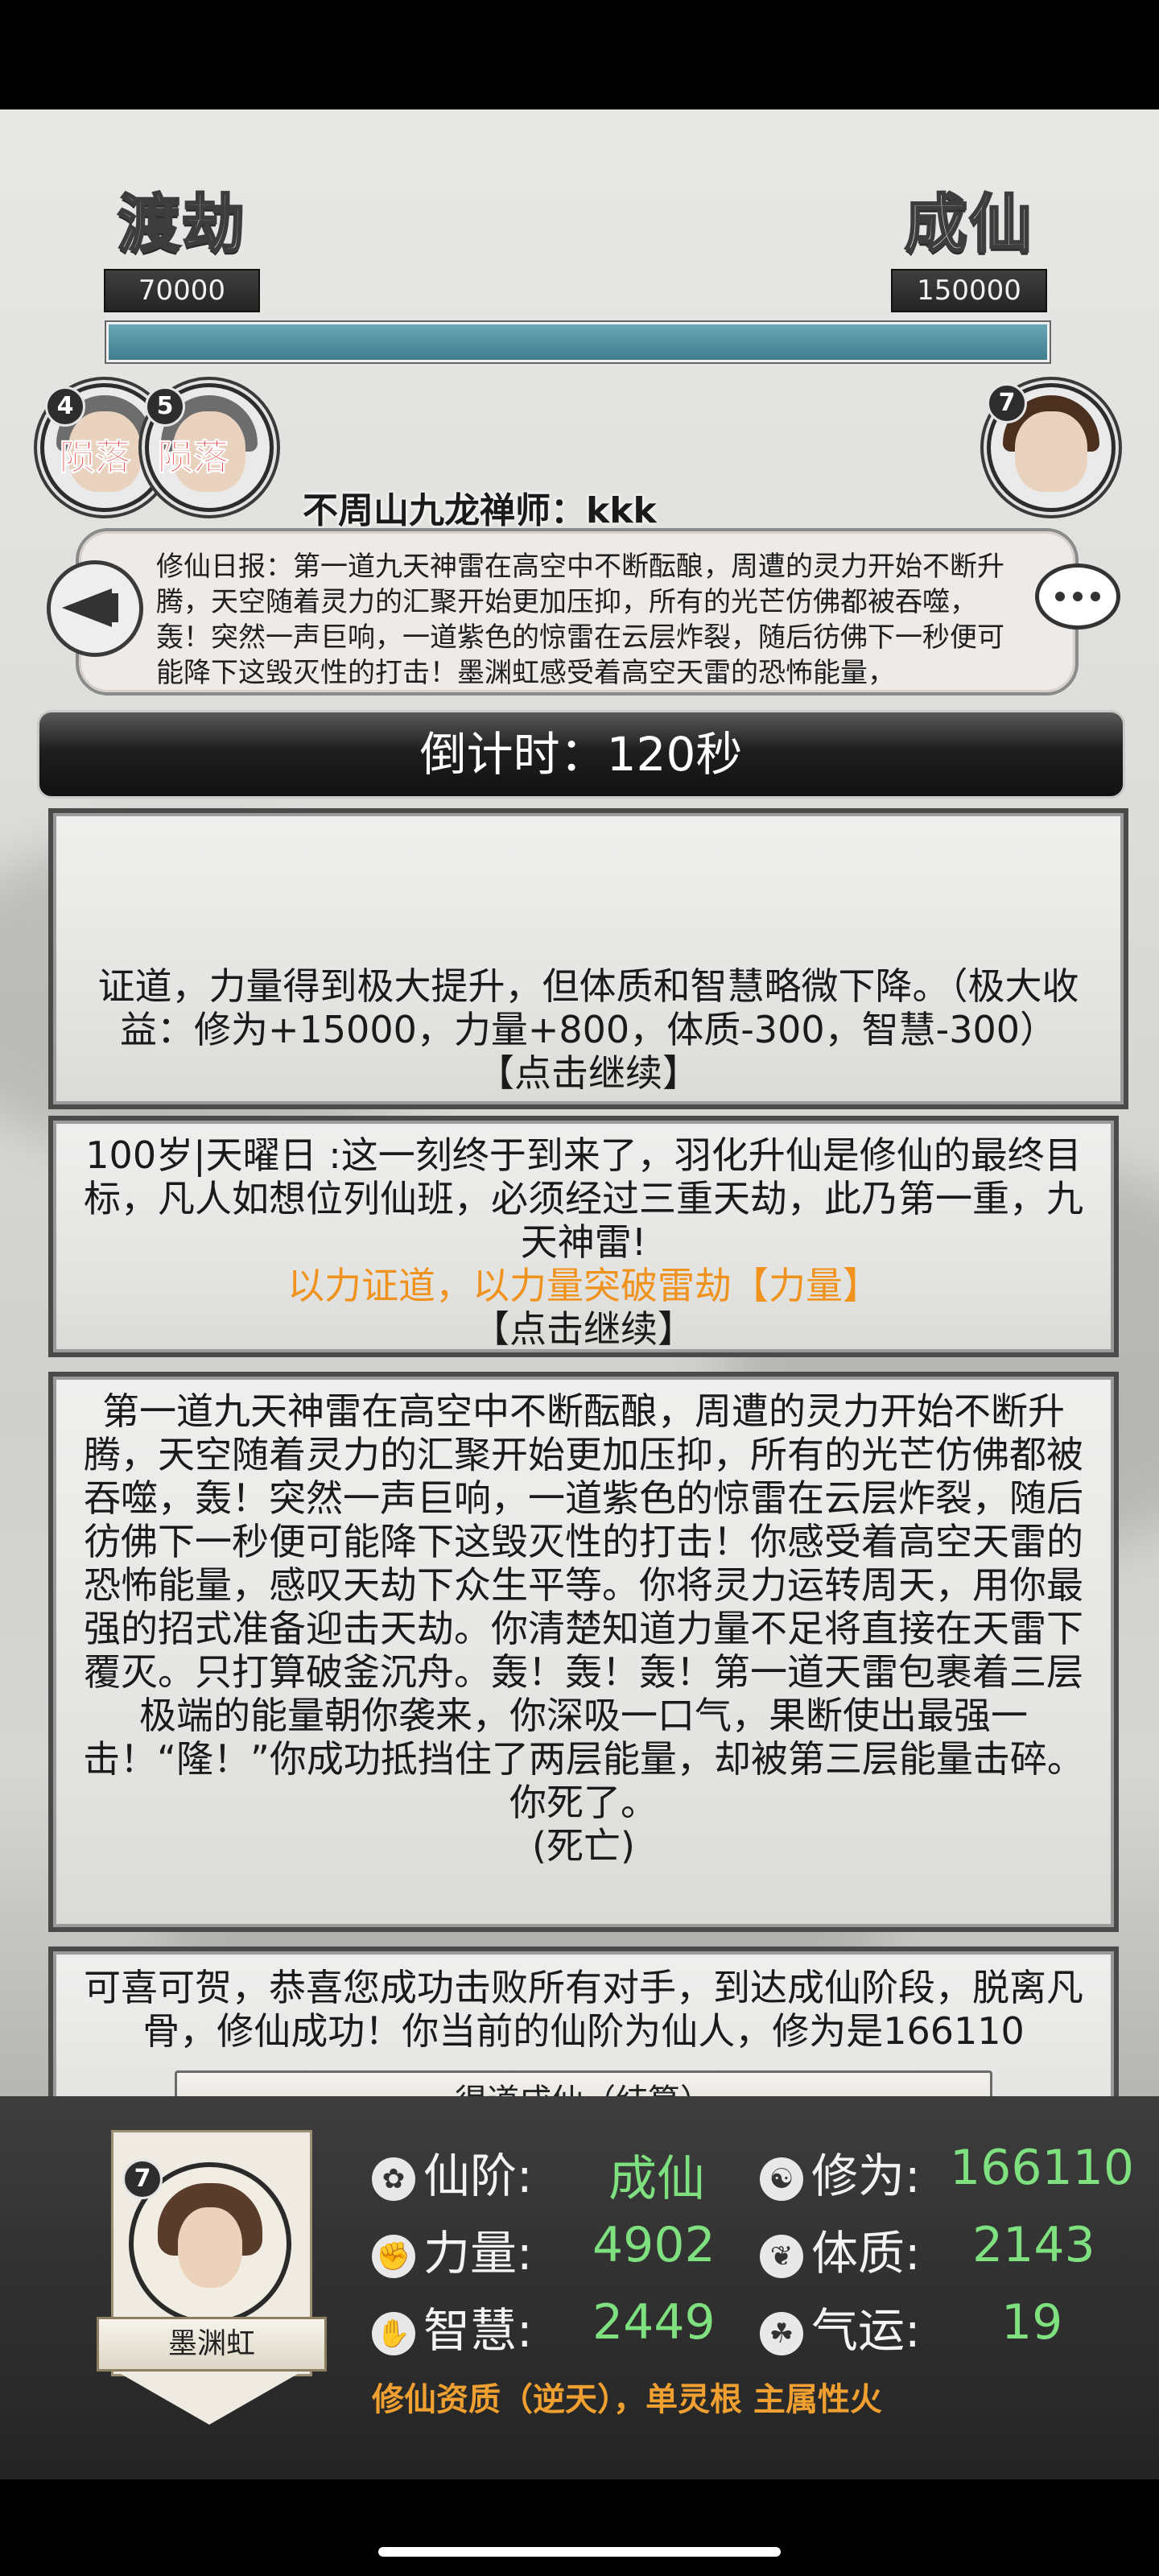 Image resolution: width=1159 pixels, height=2576 pixels. I want to click on aptitude-text: 修仙资质（逆天），单灵根 主属性火, so click(627, 2399).